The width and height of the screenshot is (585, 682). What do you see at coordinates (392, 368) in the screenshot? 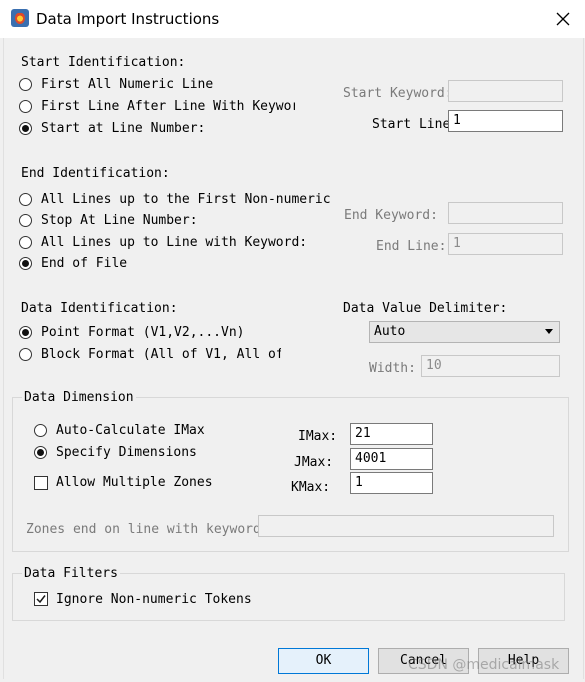
I see `width-label: Width:` at bounding box center [392, 368].